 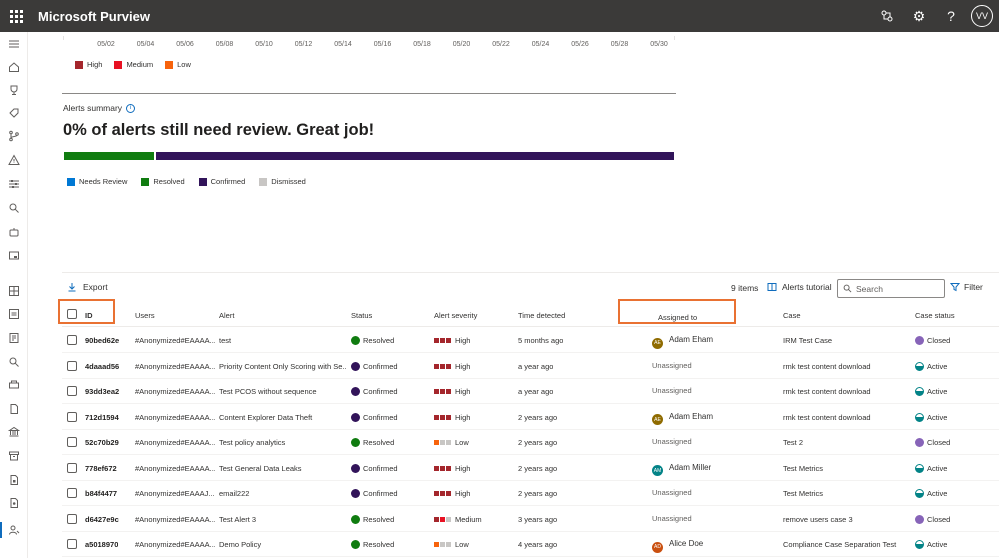 What do you see at coordinates (931, 366) in the screenshot?
I see `case-status: Active` at bounding box center [931, 366].